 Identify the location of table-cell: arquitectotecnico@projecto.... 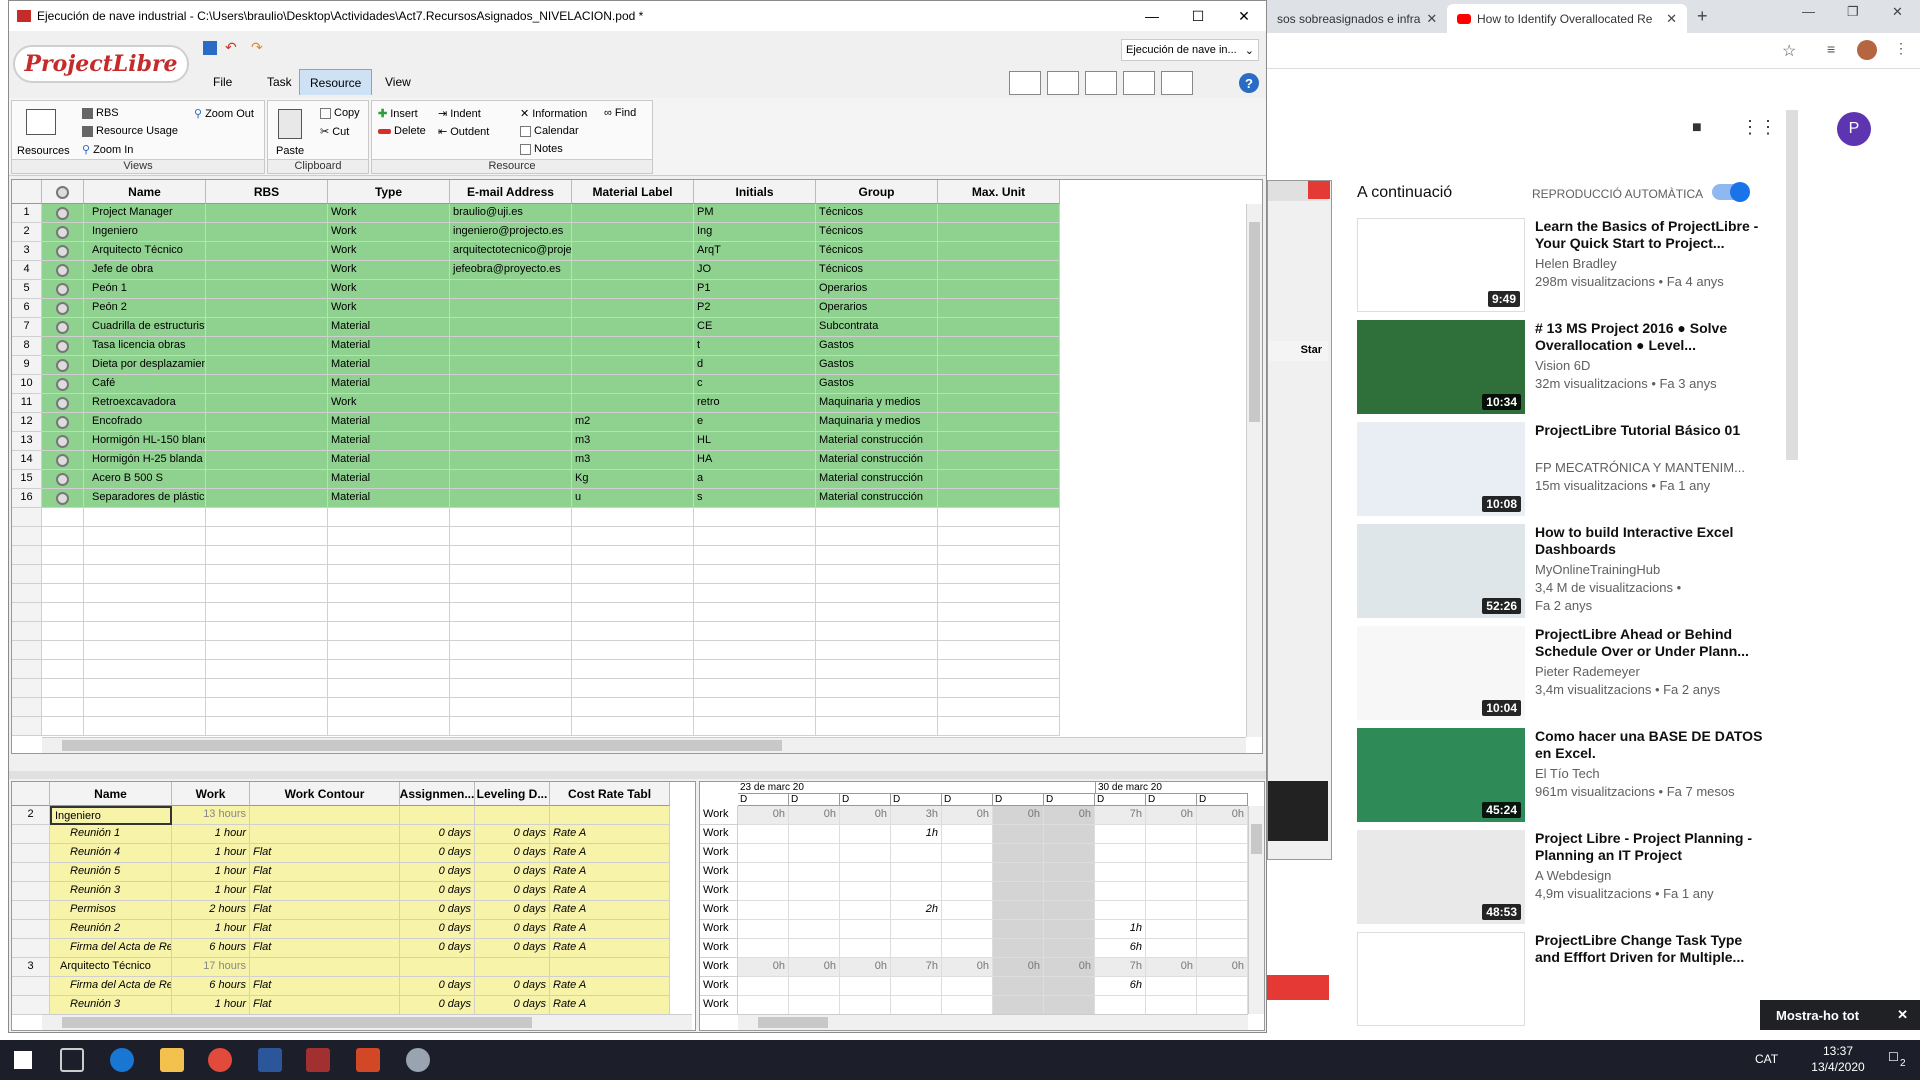
(511, 251).